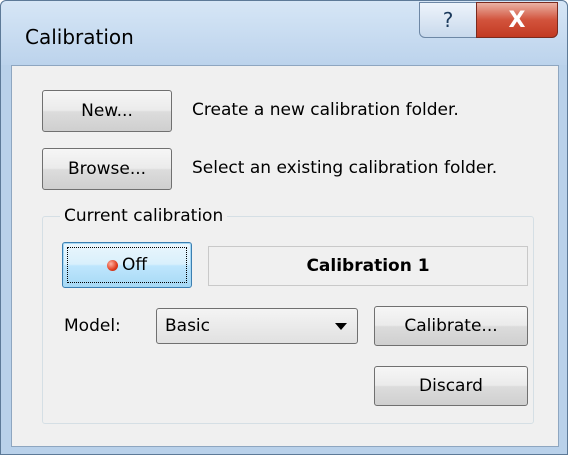 The width and height of the screenshot is (570, 457). I want to click on calibration-toggle-button: Off, so click(127, 265).